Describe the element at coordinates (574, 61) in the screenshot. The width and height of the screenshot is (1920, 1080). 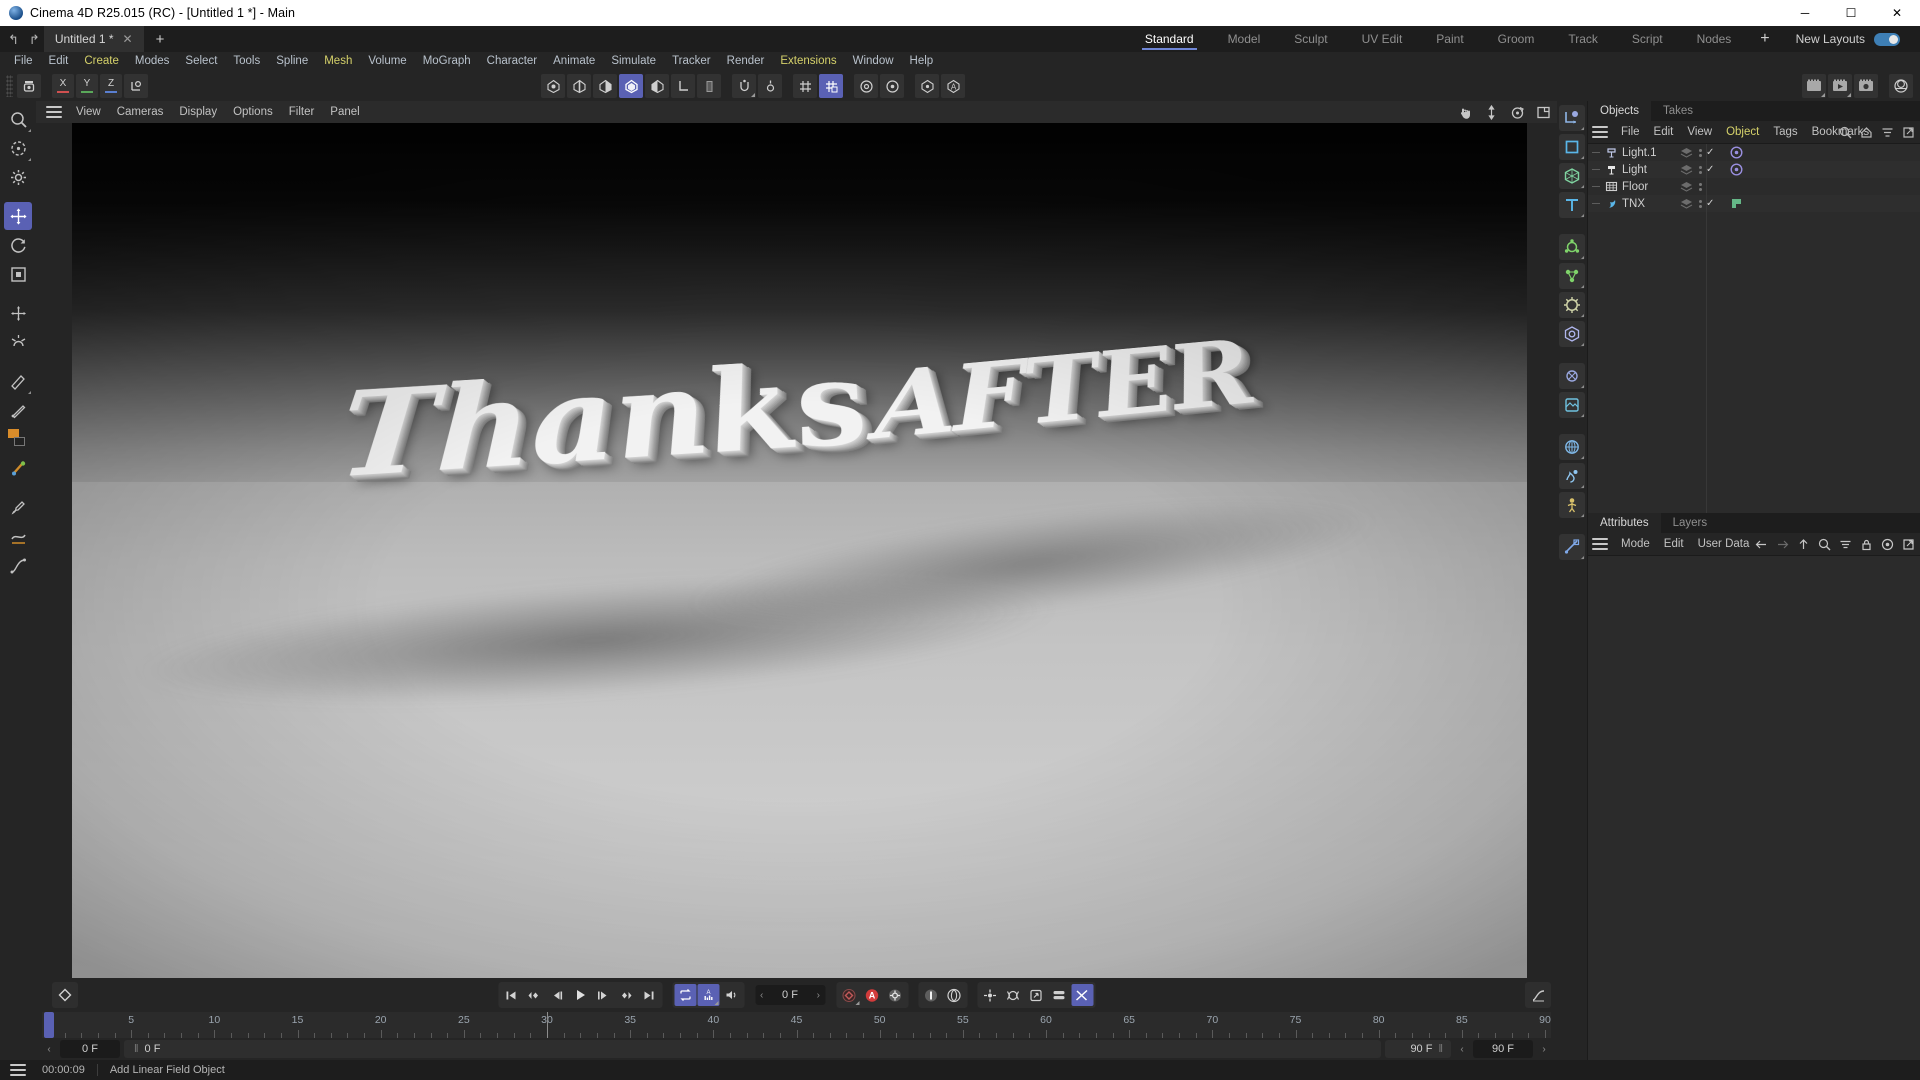
I see `menu-animate: Animate` at that location.